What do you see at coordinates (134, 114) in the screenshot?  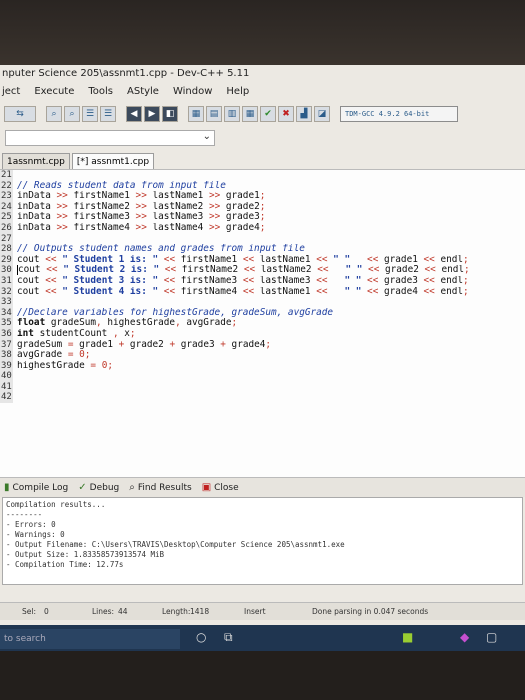 I see `back-icon: ◀` at bounding box center [134, 114].